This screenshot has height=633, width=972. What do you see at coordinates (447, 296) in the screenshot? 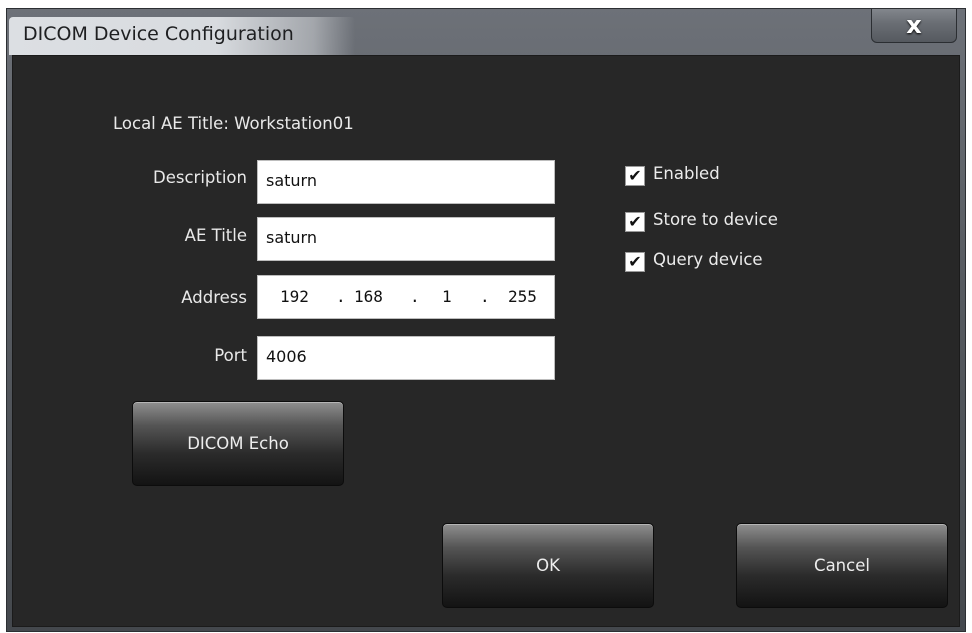
I see `ip-octet-3: 1` at bounding box center [447, 296].